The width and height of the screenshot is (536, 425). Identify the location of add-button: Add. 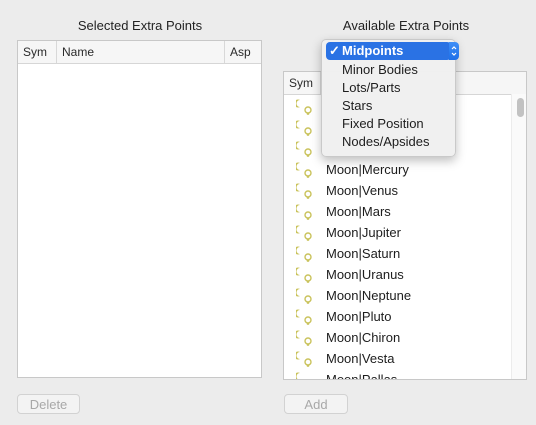
(316, 404).